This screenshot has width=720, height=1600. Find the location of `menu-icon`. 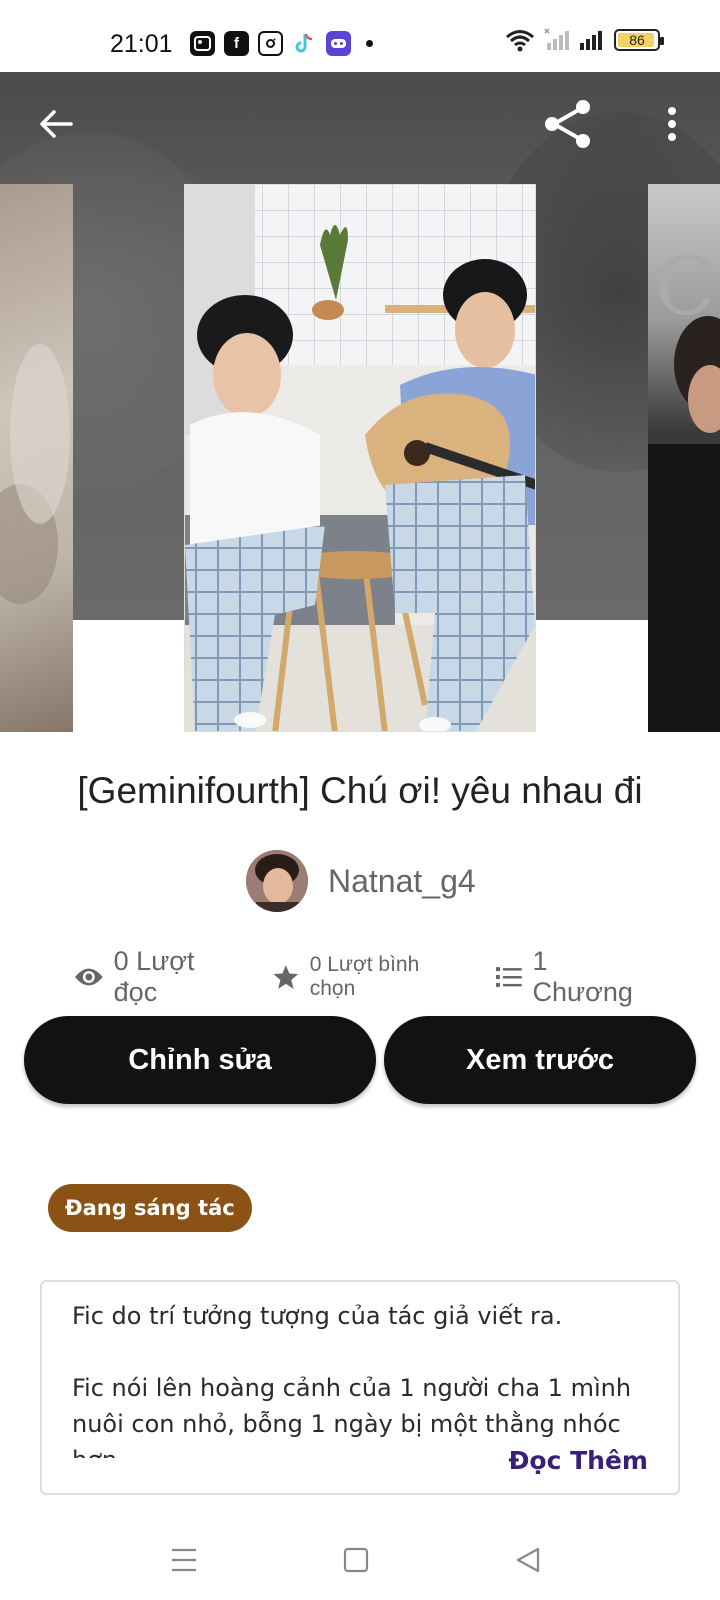

menu-icon is located at coordinates (184, 1560).